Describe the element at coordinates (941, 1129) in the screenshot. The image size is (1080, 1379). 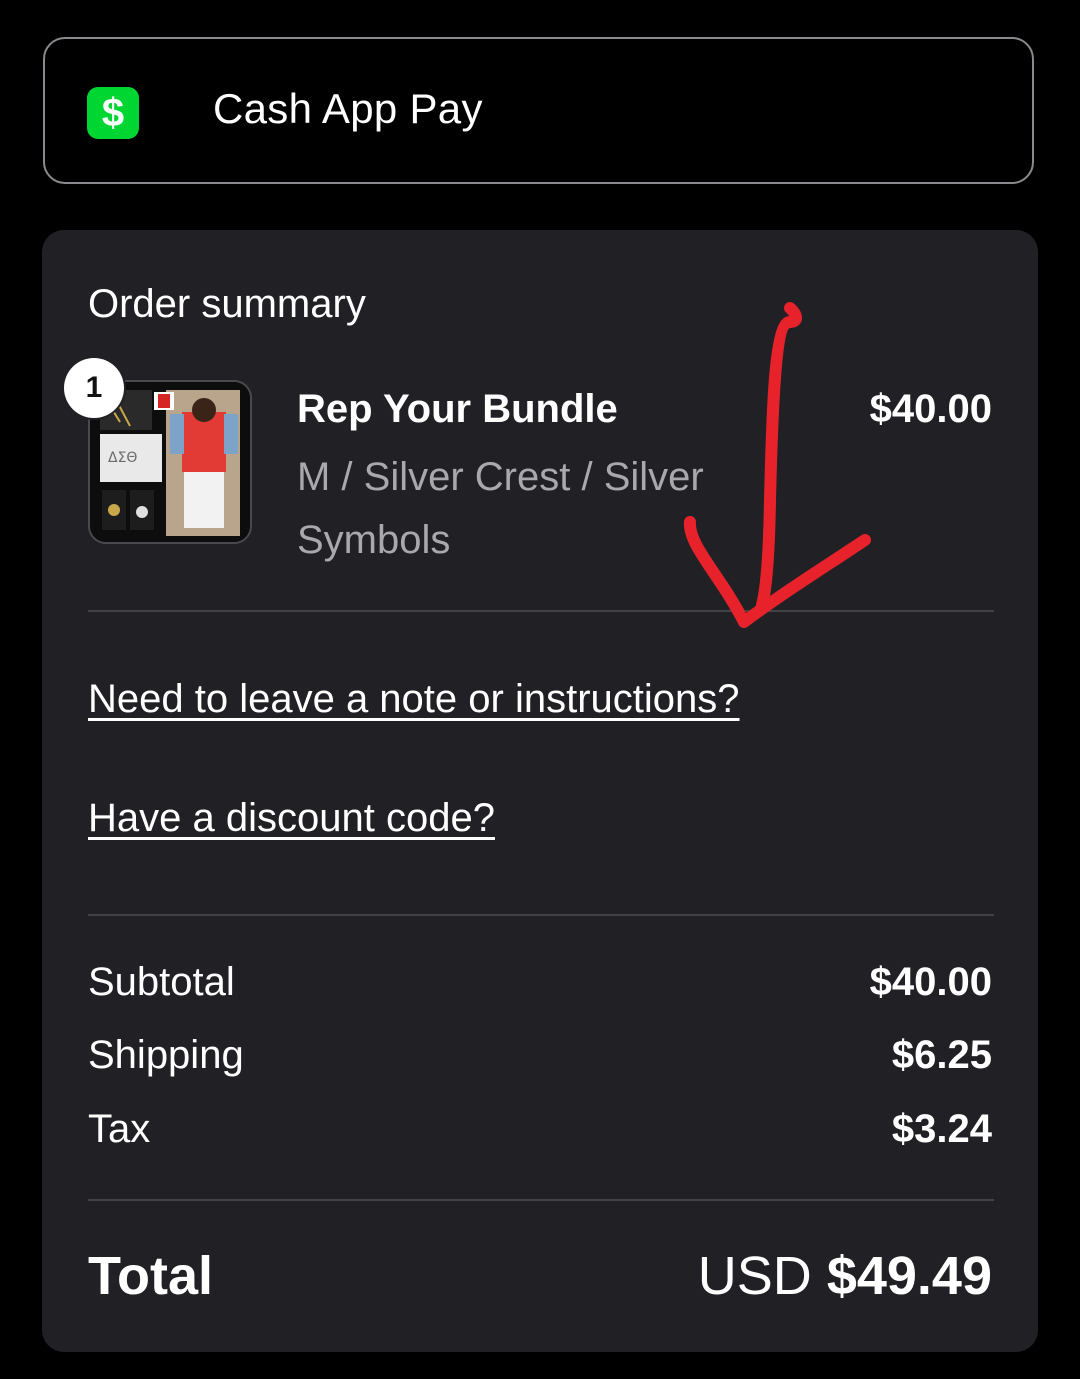
I see `tax-value: $3.24` at that location.